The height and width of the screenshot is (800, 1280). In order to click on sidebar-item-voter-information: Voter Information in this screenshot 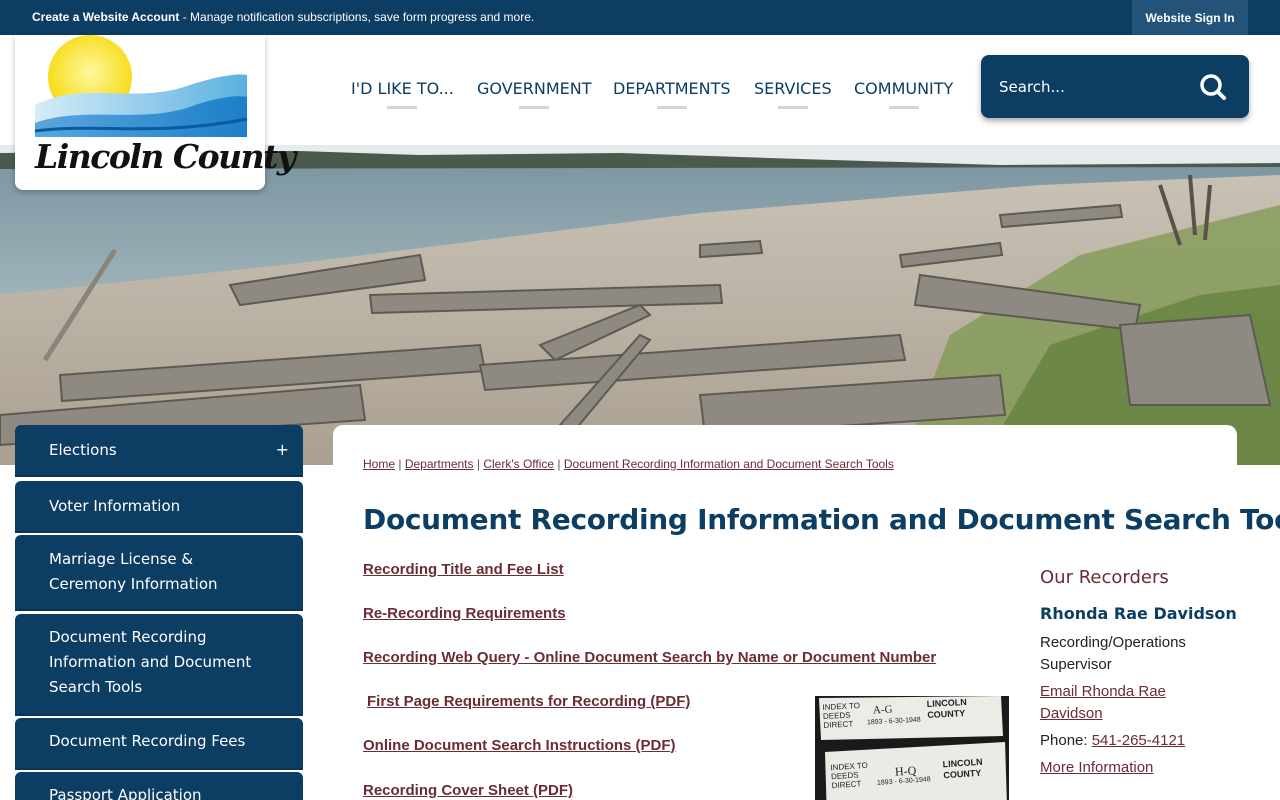, I will do `click(159, 507)`.